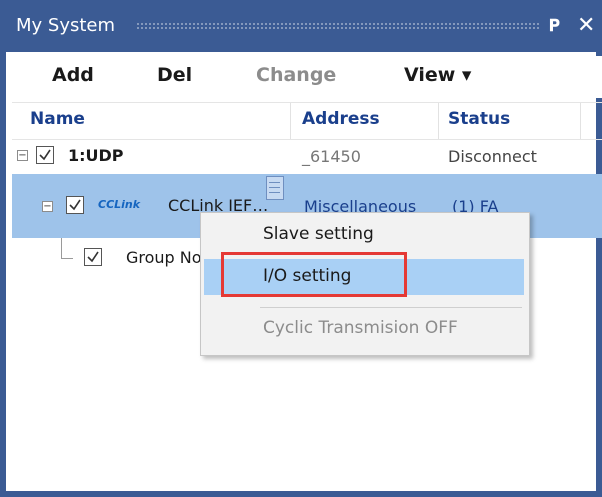 The width and height of the screenshot is (602, 497). Describe the element at coordinates (554, 26) in the screenshot. I see `pin-icon: 𝐏` at that location.